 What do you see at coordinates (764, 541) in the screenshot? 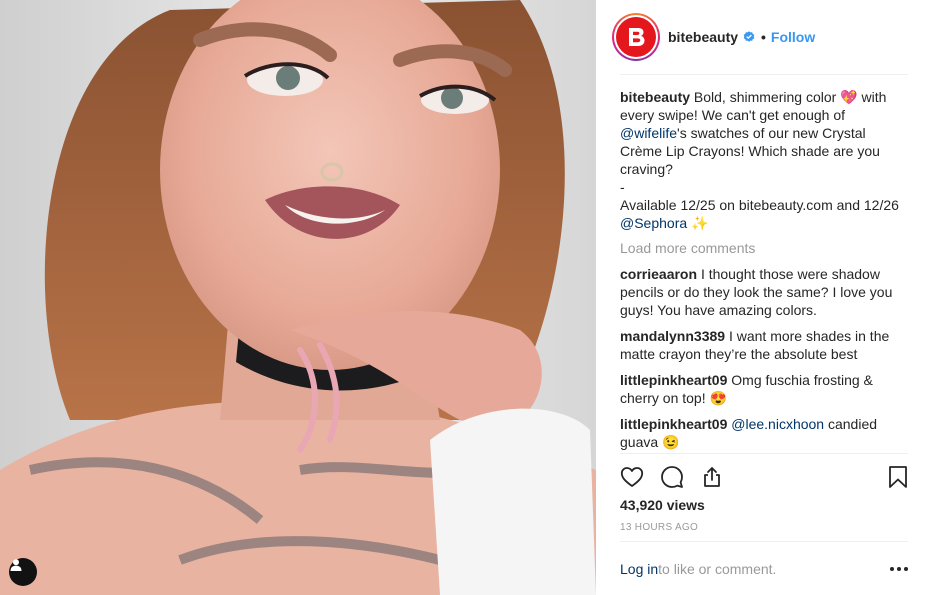
I see `footer-divider` at bounding box center [764, 541].